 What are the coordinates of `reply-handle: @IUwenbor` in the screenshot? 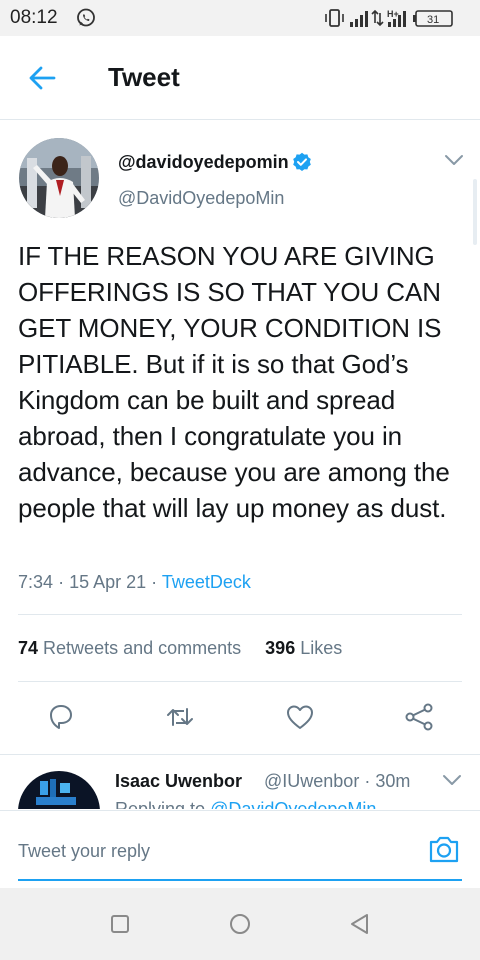 It's located at (311, 781).